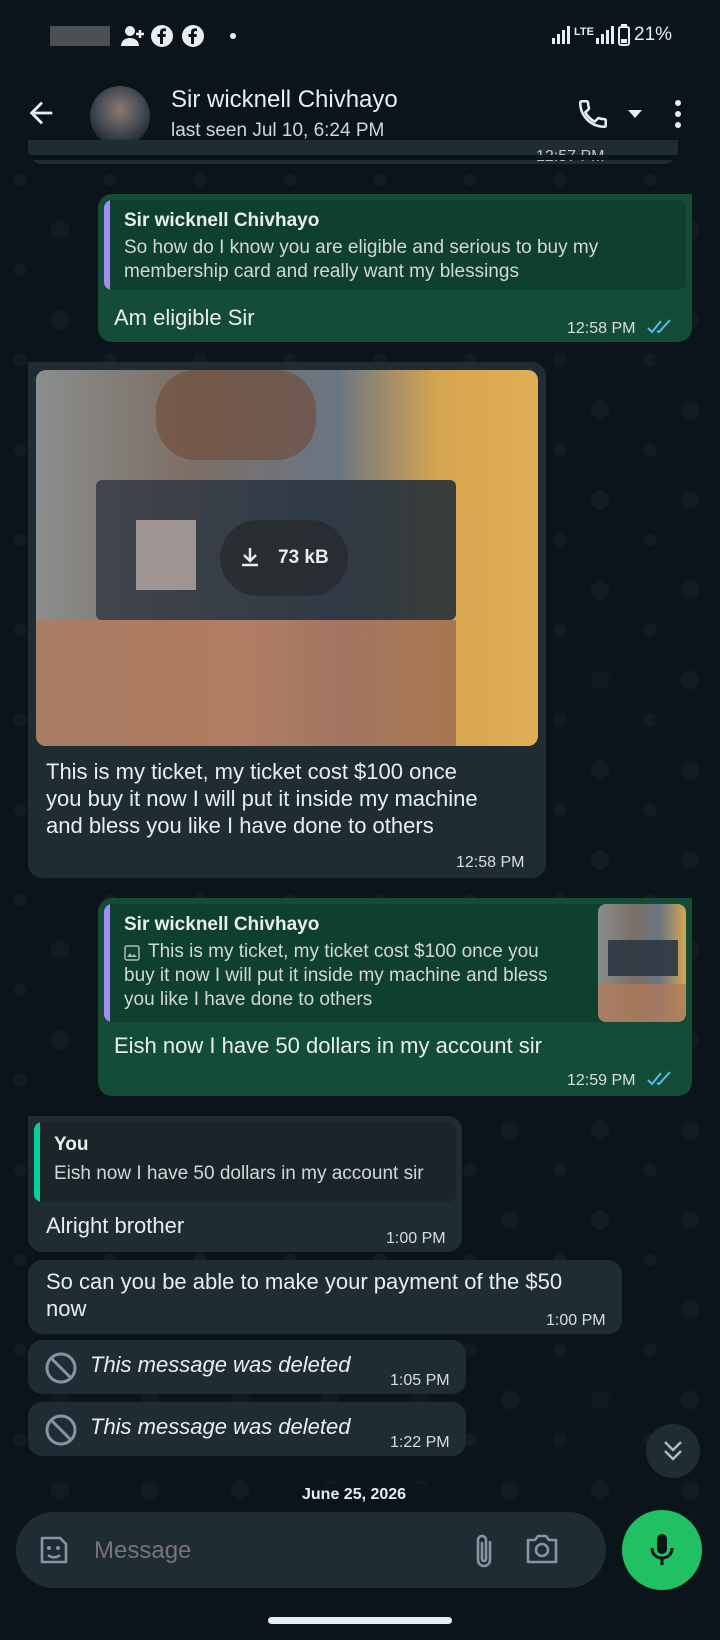 The image size is (720, 1640). I want to click on voice-call-icon, so click(593, 114).